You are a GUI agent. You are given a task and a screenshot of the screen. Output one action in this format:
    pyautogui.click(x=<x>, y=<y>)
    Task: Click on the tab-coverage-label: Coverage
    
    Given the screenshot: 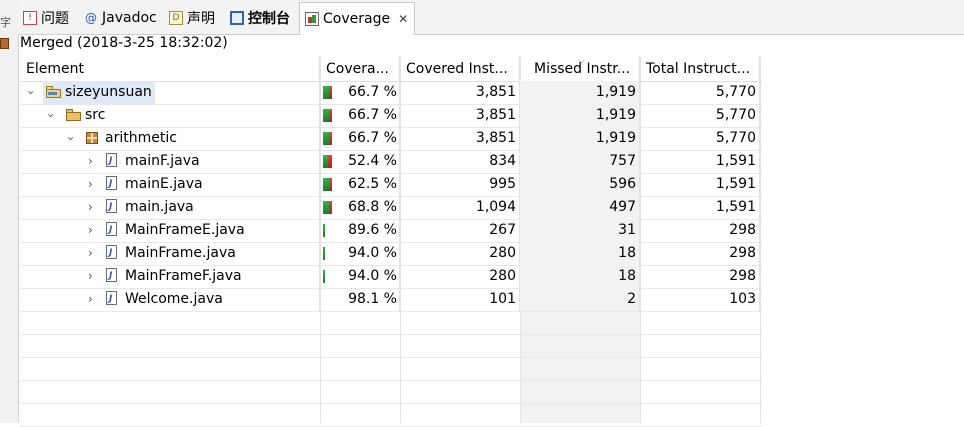 What is the action you would take?
    pyautogui.click(x=357, y=19)
    